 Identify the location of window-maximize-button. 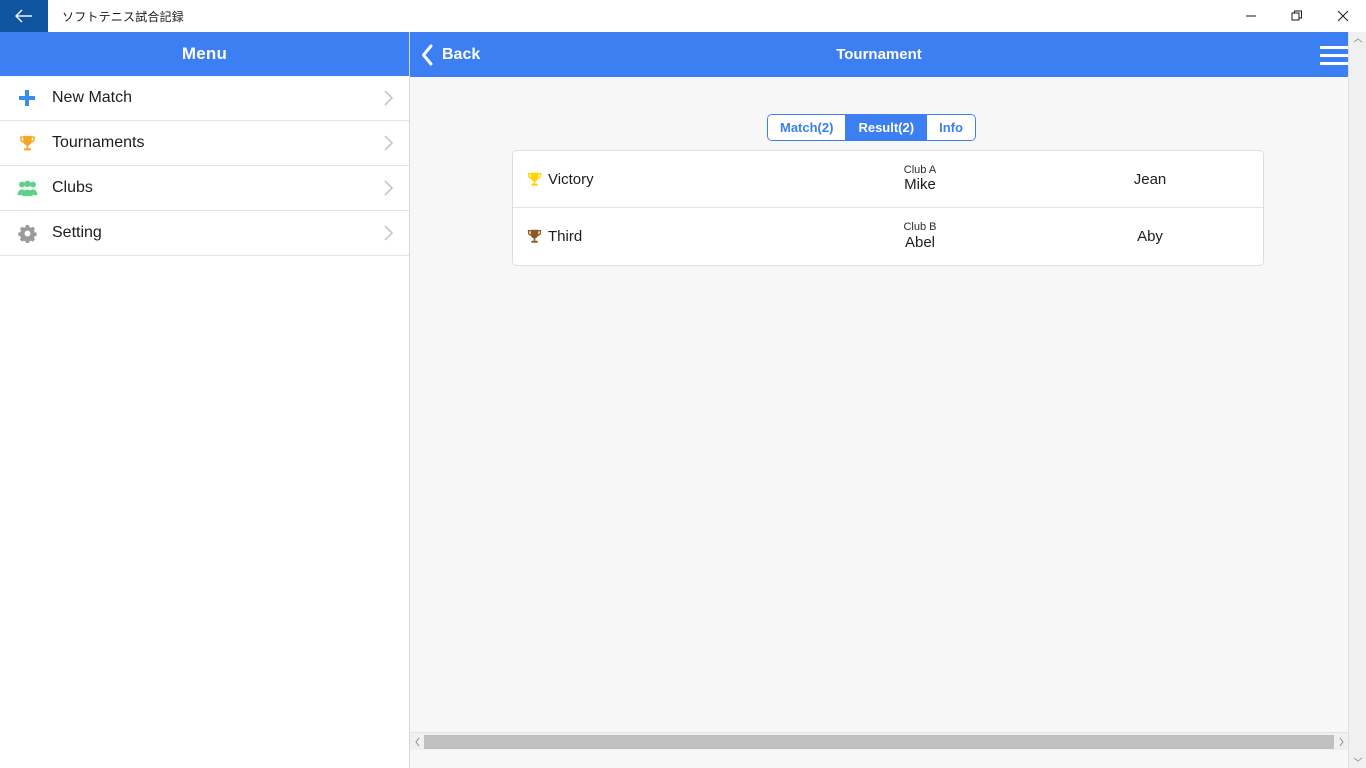
(1297, 16).